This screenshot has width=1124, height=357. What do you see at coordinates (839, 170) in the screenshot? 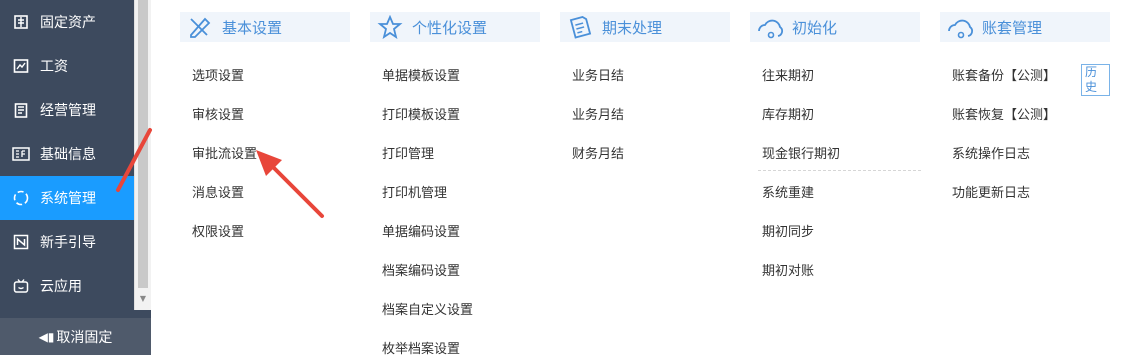
I see `menu-divider` at bounding box center [839, 170].